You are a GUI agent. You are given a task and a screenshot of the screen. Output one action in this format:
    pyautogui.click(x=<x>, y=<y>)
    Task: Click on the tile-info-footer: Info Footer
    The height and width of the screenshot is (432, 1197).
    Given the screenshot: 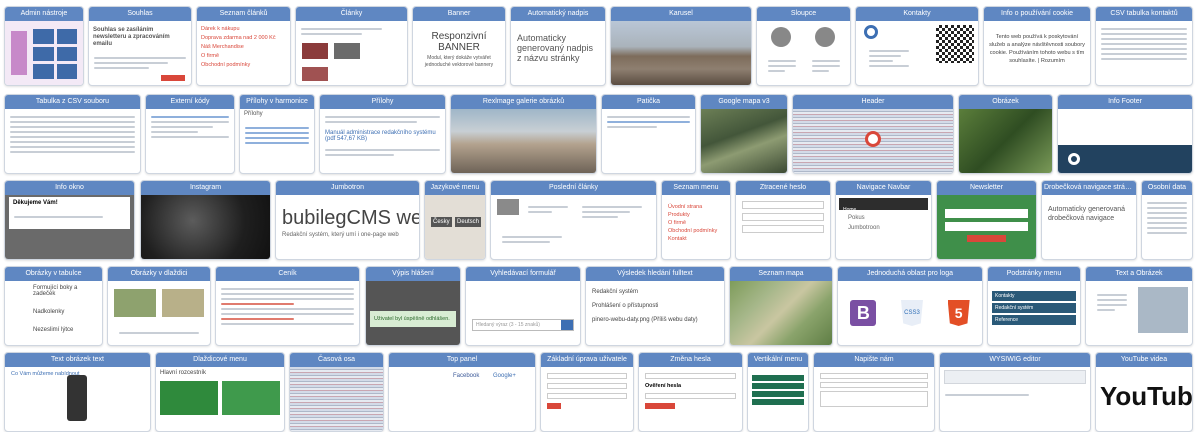 What is the action you would take?
    pyautogui.click(x=1125, y=134)
    